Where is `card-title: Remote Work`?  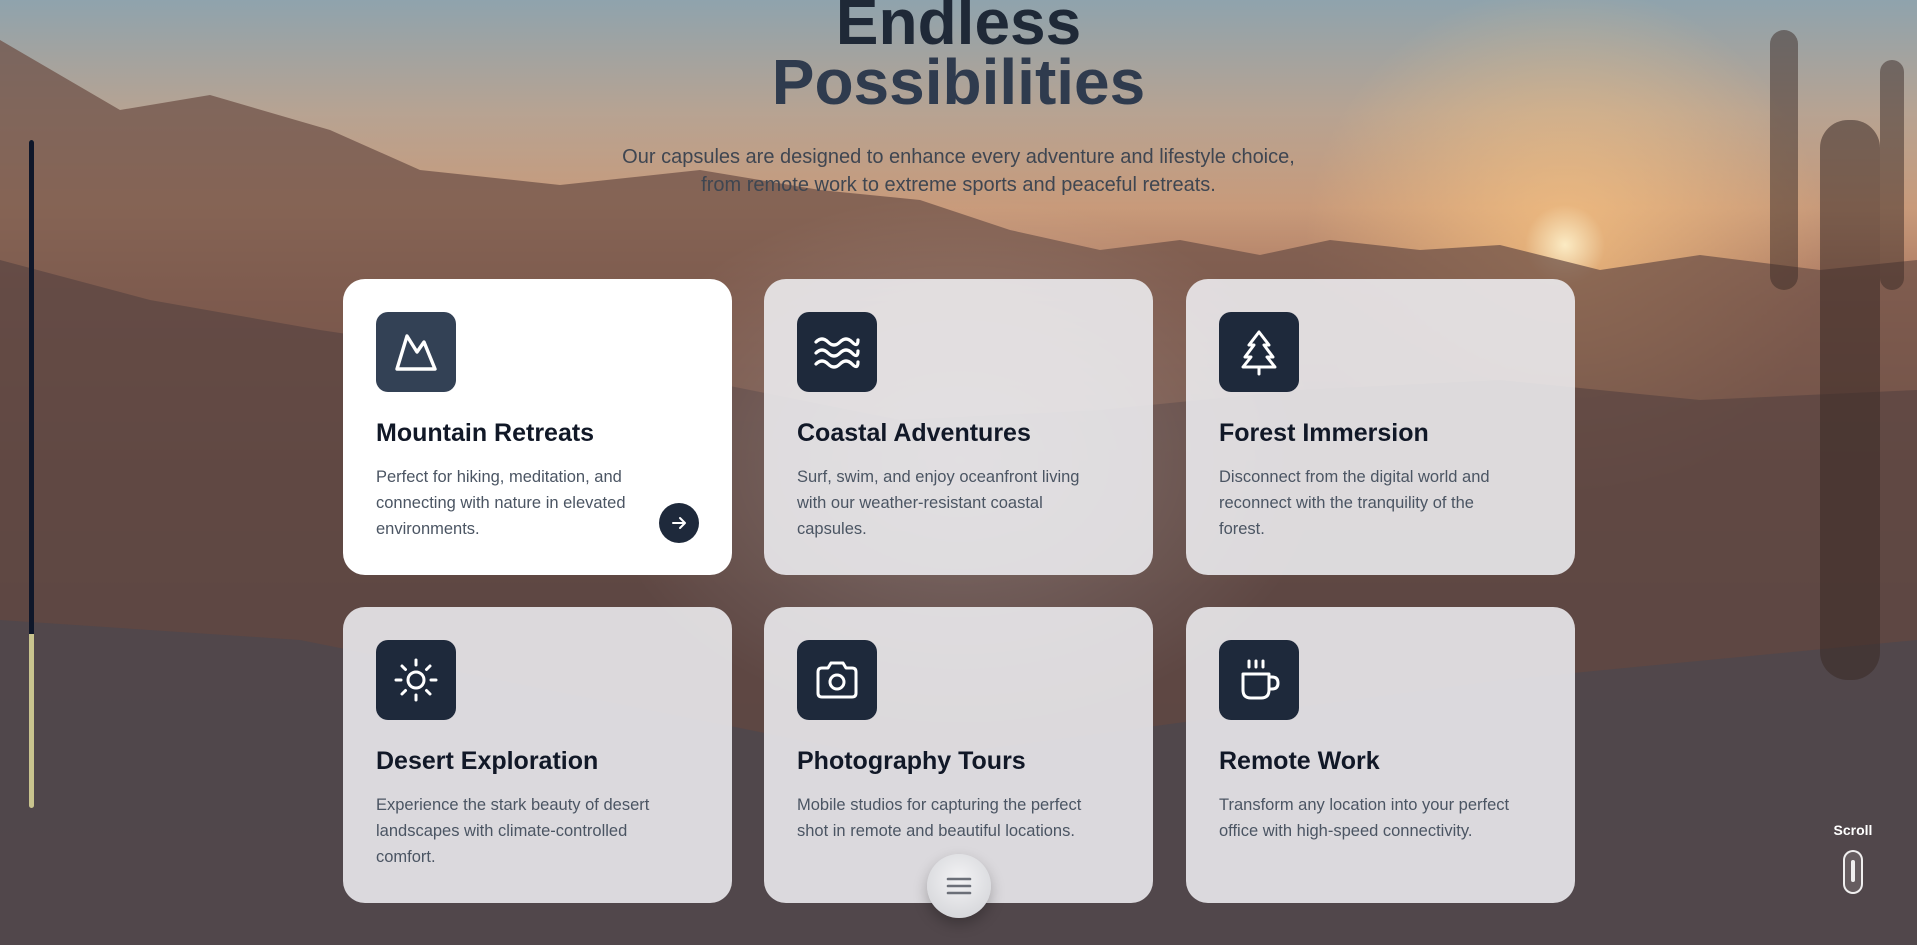
card-title: Remote Work is located at coordinates (1299, 761).